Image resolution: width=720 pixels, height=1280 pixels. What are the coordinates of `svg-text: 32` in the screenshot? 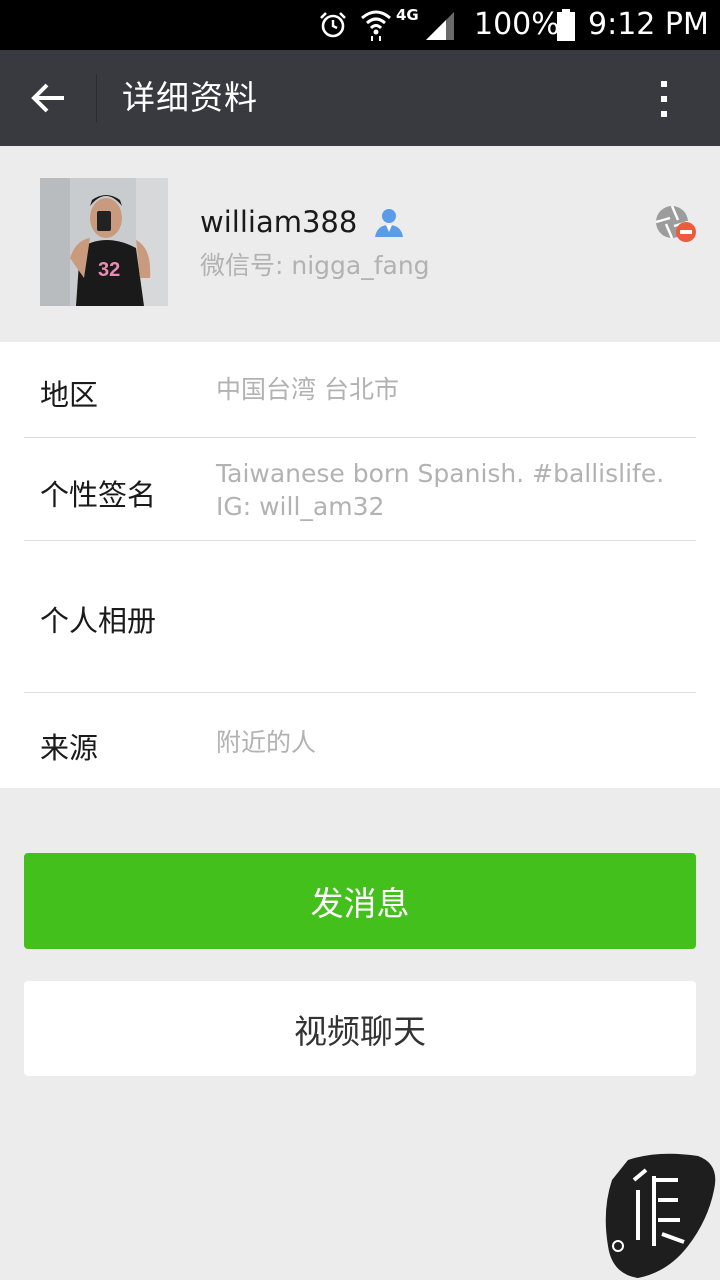 It's located at (109, 270).